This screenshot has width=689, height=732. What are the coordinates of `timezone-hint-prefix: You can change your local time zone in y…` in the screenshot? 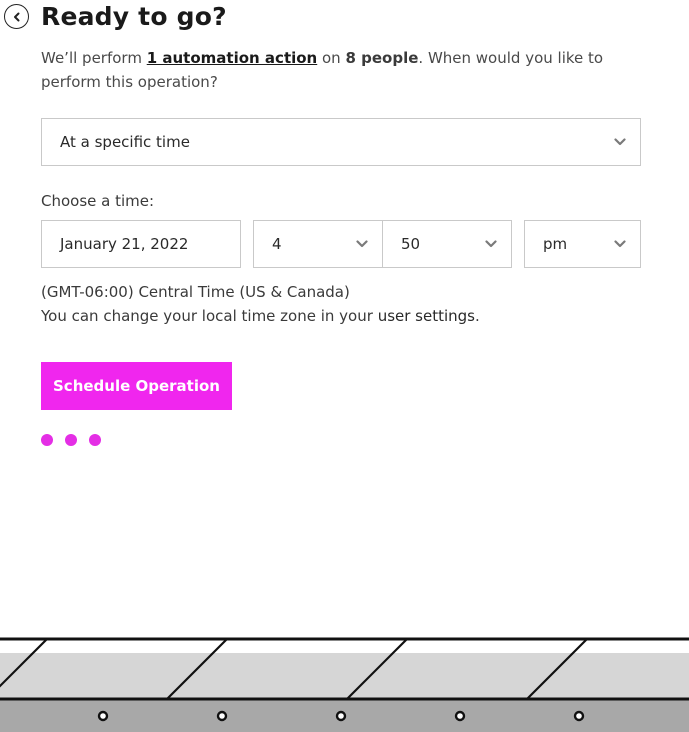 It's located at (209, 316).